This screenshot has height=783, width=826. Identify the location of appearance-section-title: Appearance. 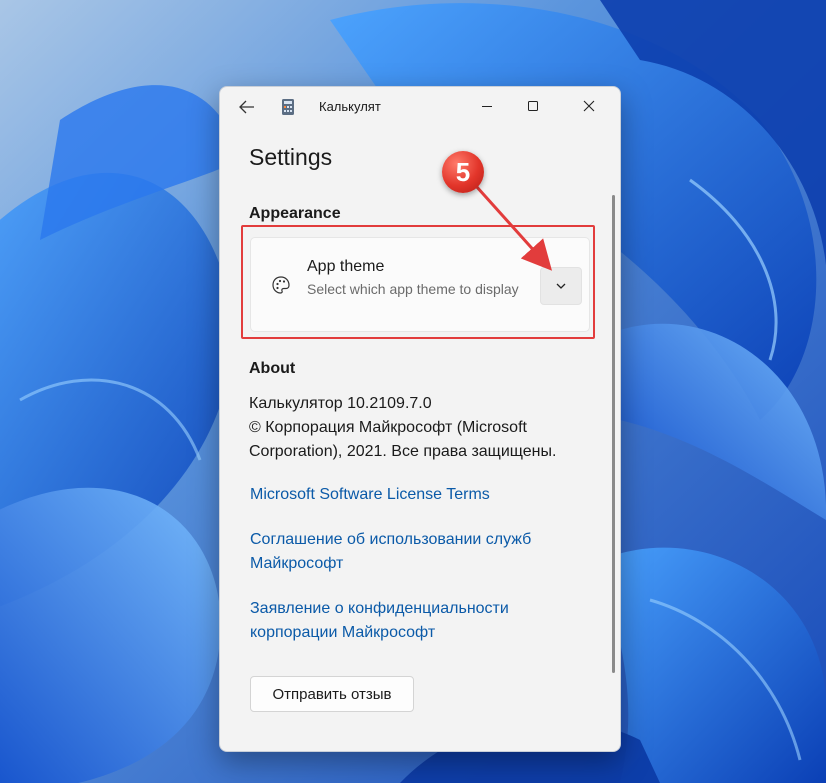
(295, 213).